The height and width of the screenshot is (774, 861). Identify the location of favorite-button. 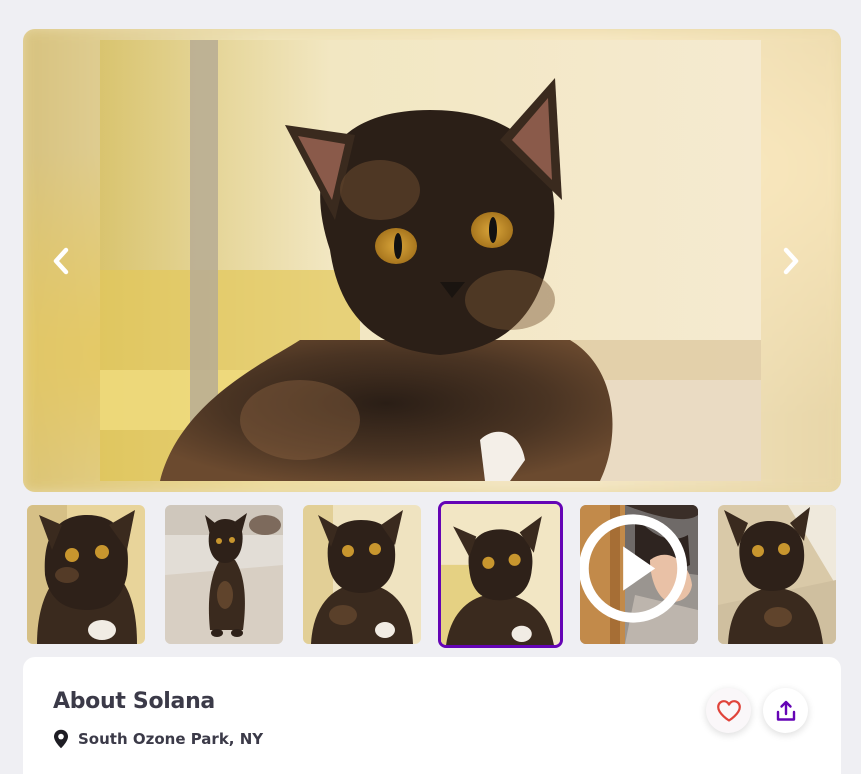
(728, 710).